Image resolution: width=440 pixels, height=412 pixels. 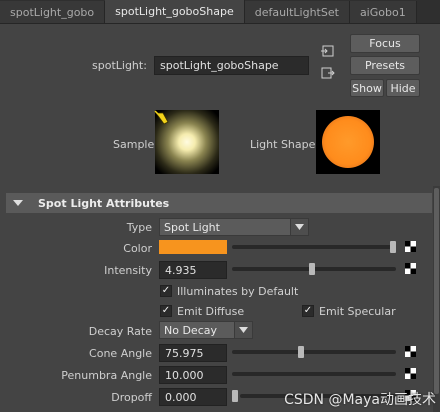 I want to click on decay-rate-value: No Decay, so click(x=190, y=330).